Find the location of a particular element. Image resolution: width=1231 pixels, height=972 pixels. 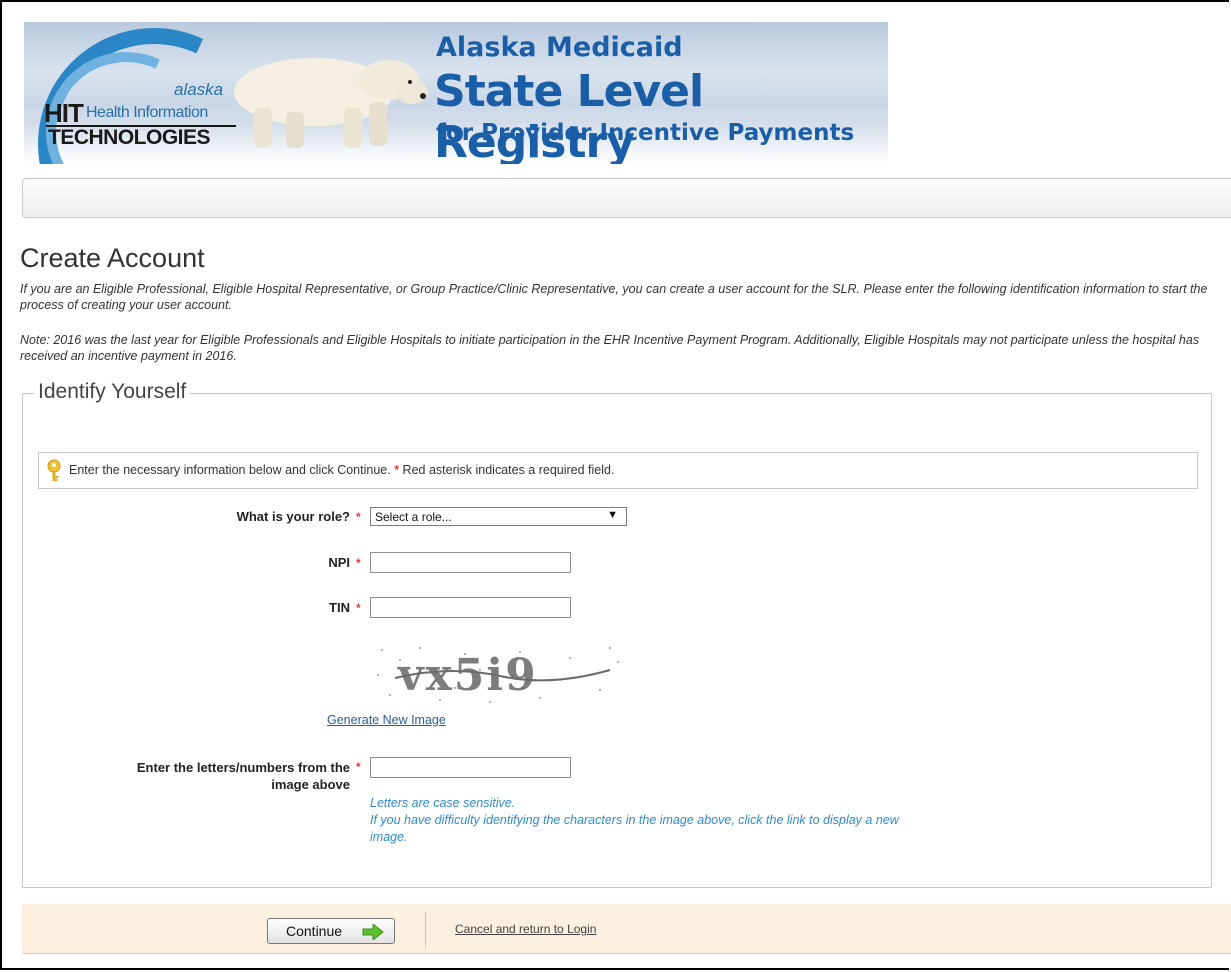

dropdown-arrow-icon: ▼ is located at coordinates (612, 515).